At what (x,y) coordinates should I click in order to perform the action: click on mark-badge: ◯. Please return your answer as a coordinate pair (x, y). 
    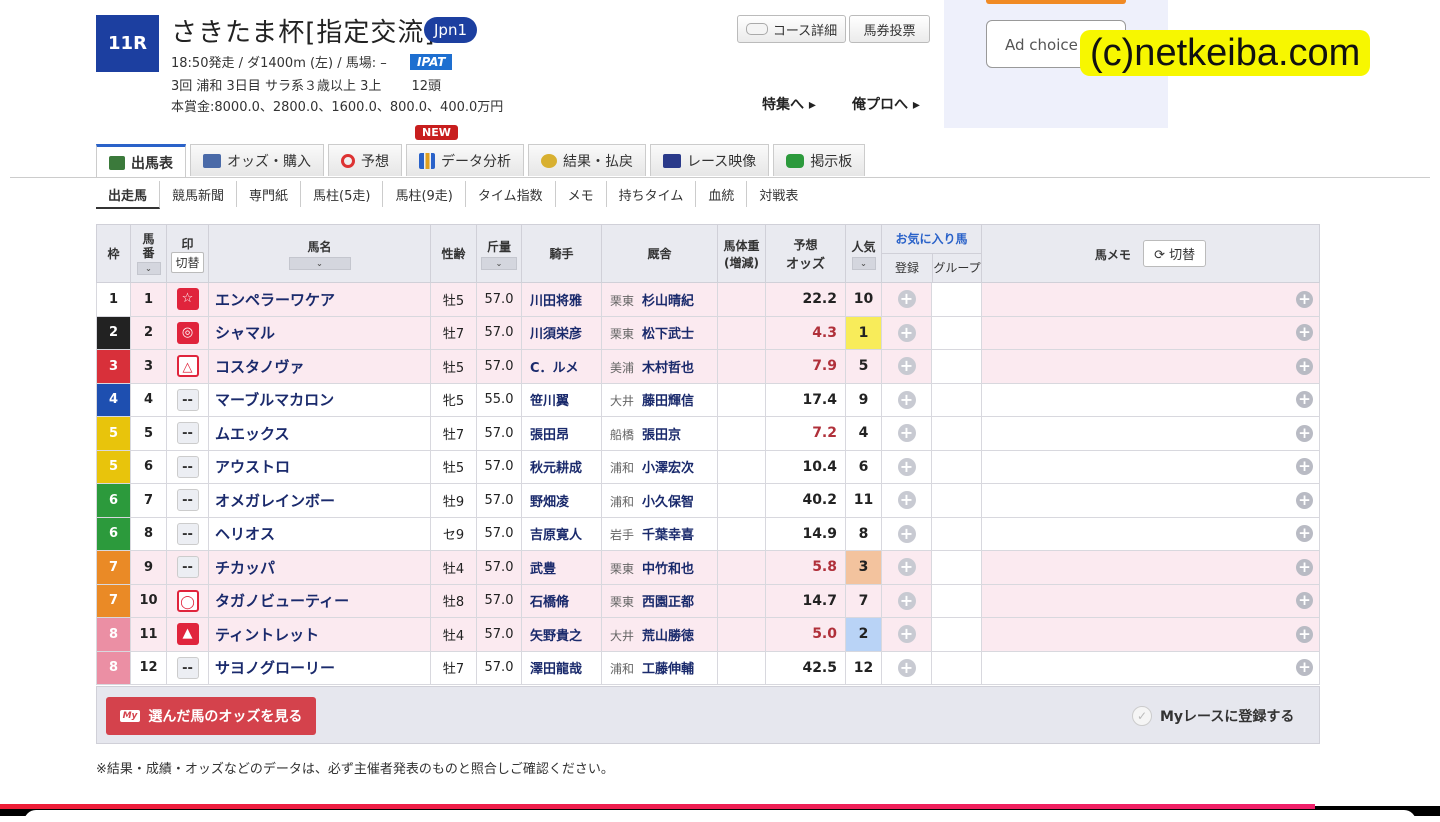
    Looking at the image, I should click on (187, 600).